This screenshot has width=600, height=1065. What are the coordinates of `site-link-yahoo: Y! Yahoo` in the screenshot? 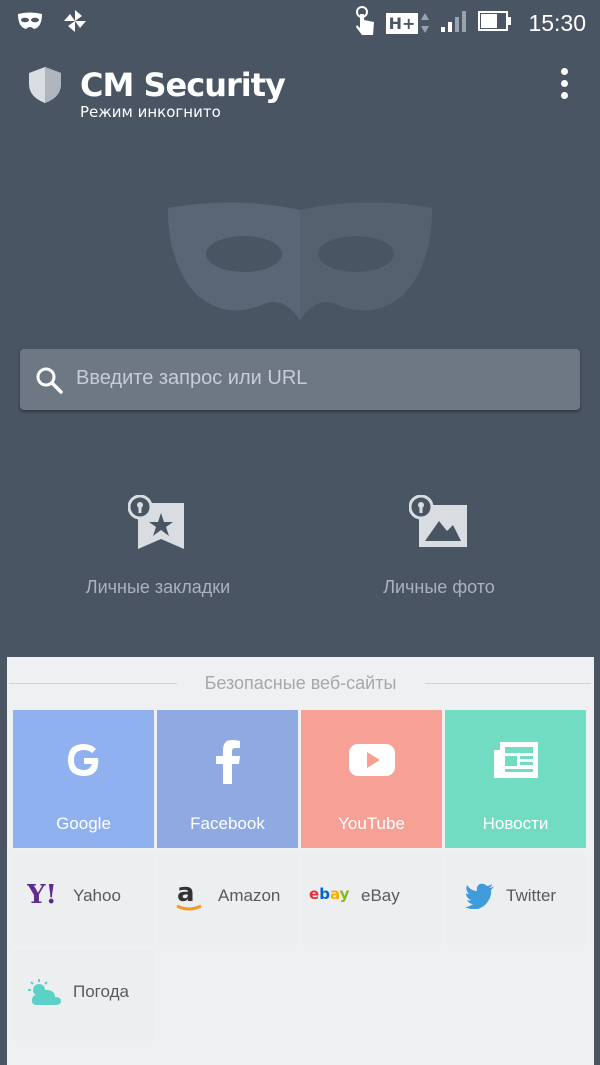 It's located at (83, 899).